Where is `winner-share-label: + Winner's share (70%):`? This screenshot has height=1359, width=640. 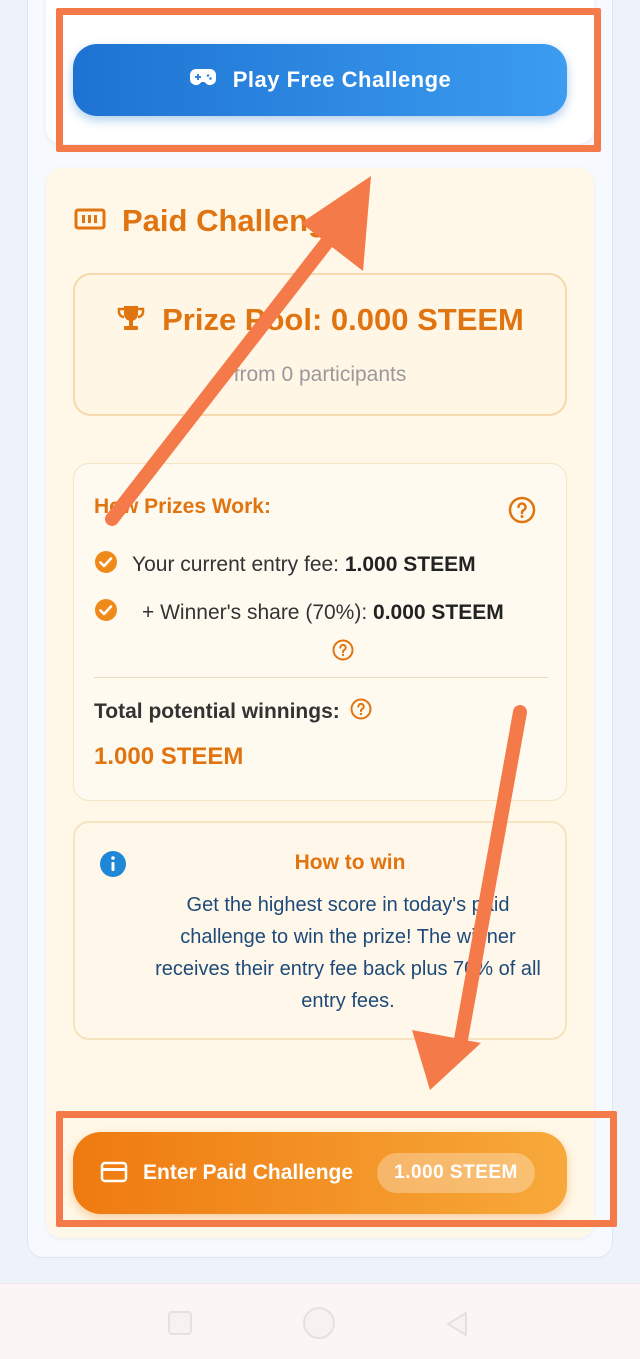 winner-share-label: + Winner's share (70%): is located at coordinates (255, 612).